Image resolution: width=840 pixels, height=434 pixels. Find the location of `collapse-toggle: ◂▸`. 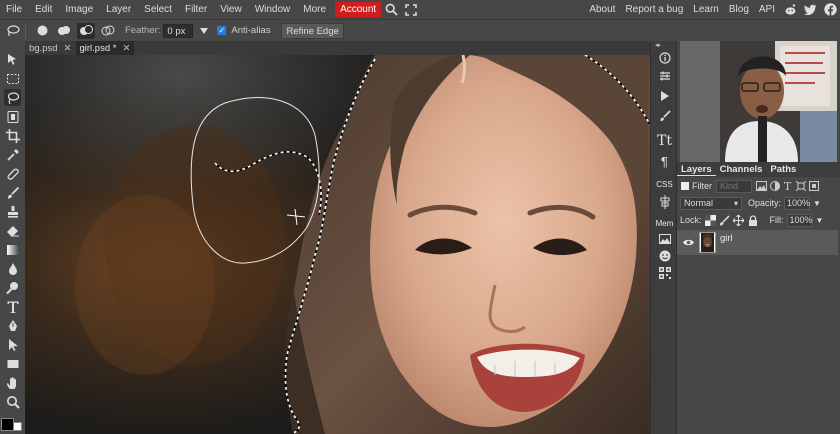

collapse-toggle: ◂▸ is located at coordinates (658, 45).